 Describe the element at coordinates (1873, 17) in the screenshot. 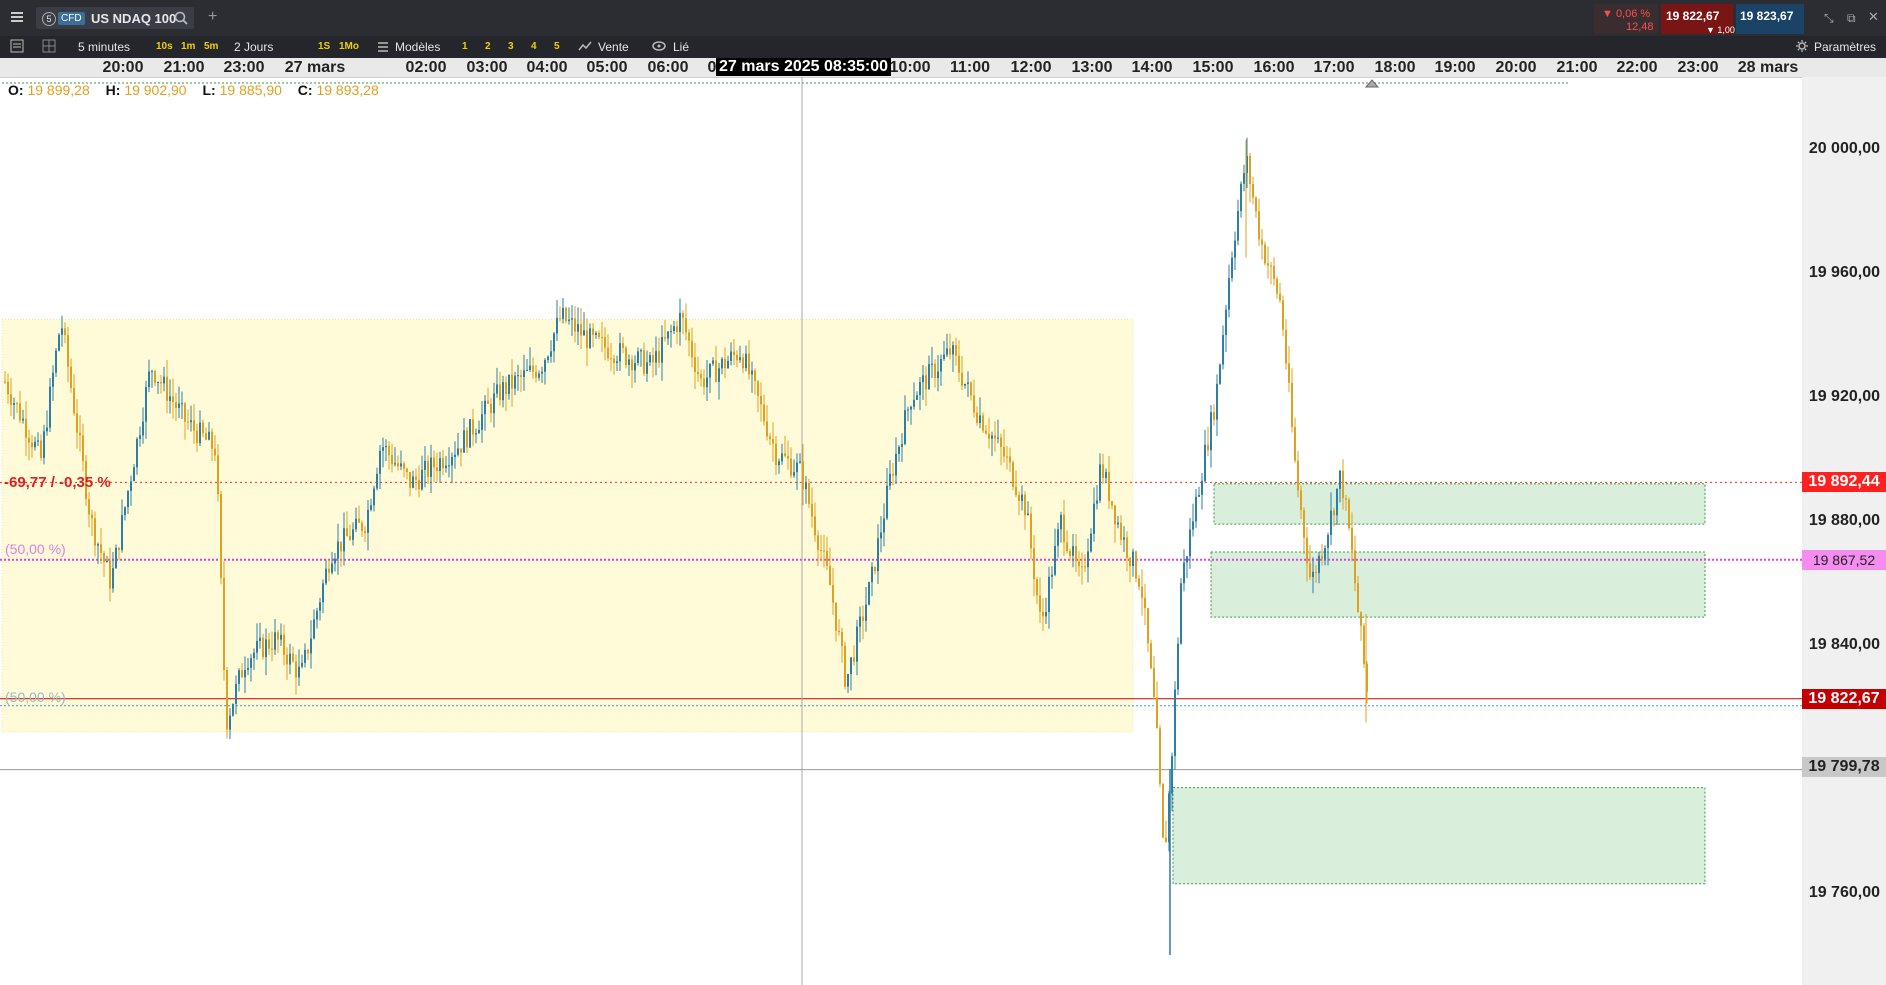

I see `close-icon: ✕` at that location.